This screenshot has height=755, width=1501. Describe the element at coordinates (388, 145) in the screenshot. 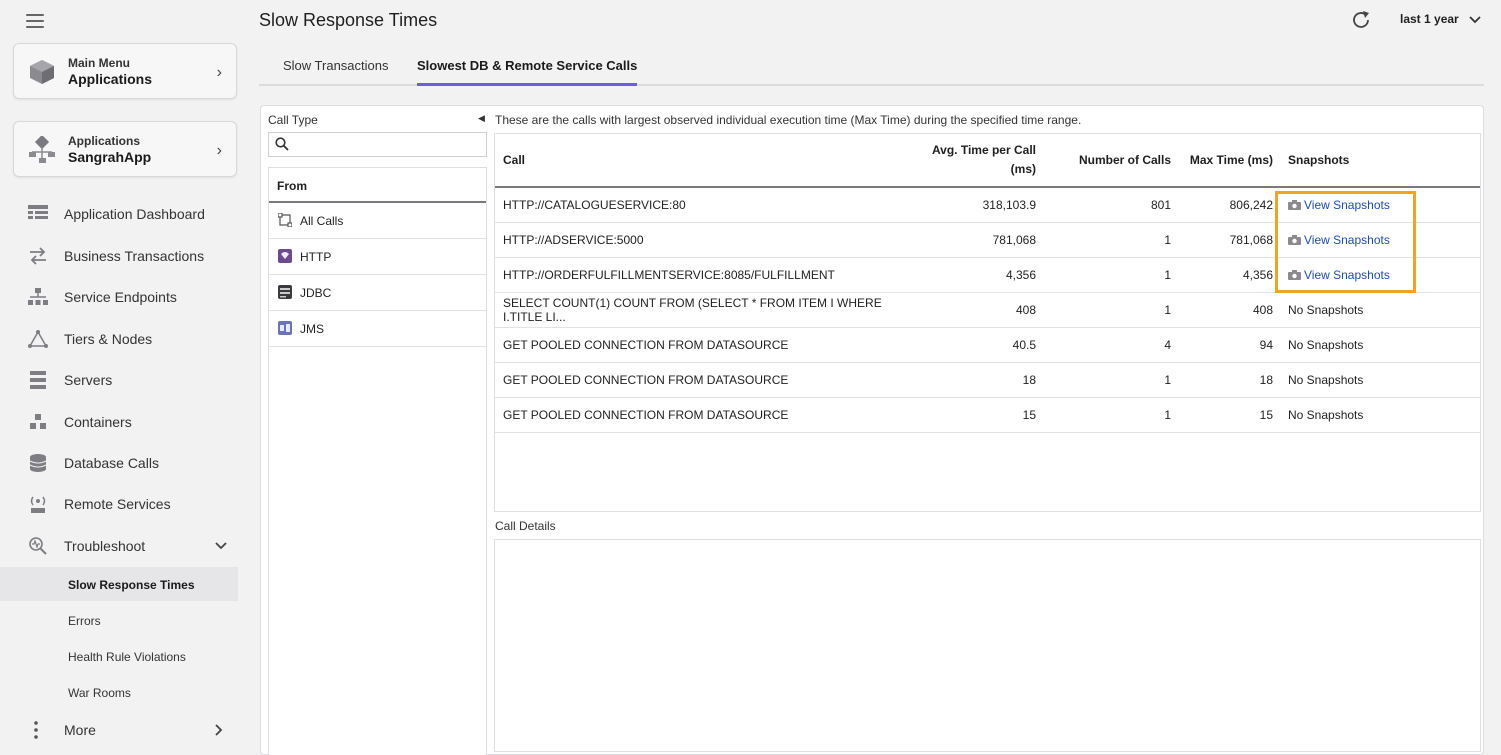

I see `call-type-search-input` at that location.